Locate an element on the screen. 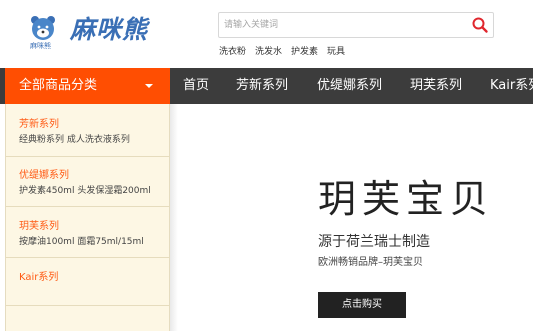  all-categories-button: 全部商品分类 is located at coordinates (87, 86).